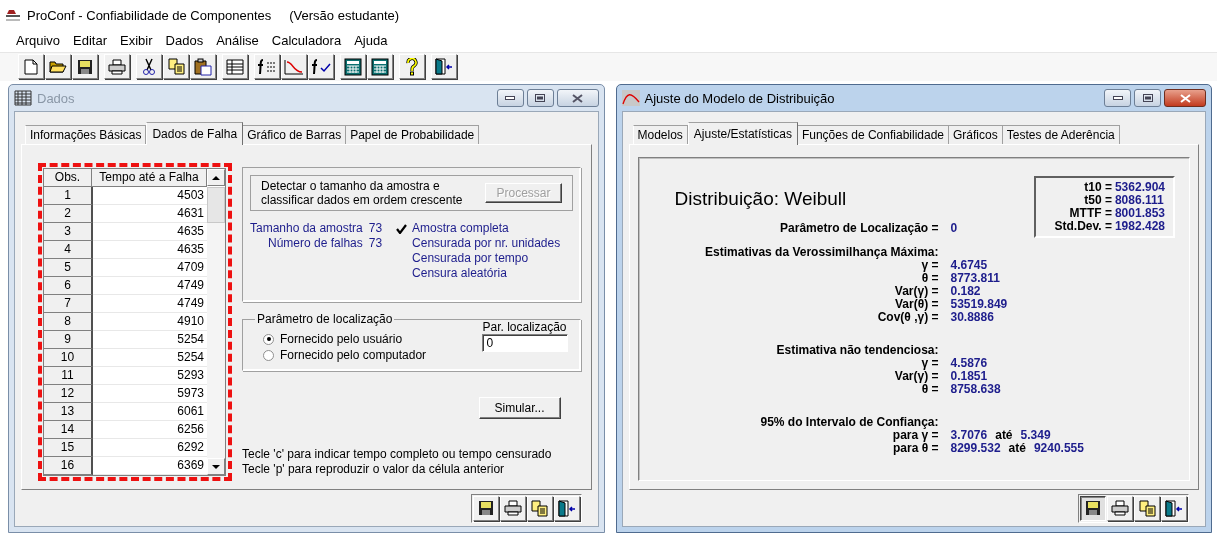 The image size is (1217, 537). I want to click on column-header: Tempo até a Falha, so click(149, 178).